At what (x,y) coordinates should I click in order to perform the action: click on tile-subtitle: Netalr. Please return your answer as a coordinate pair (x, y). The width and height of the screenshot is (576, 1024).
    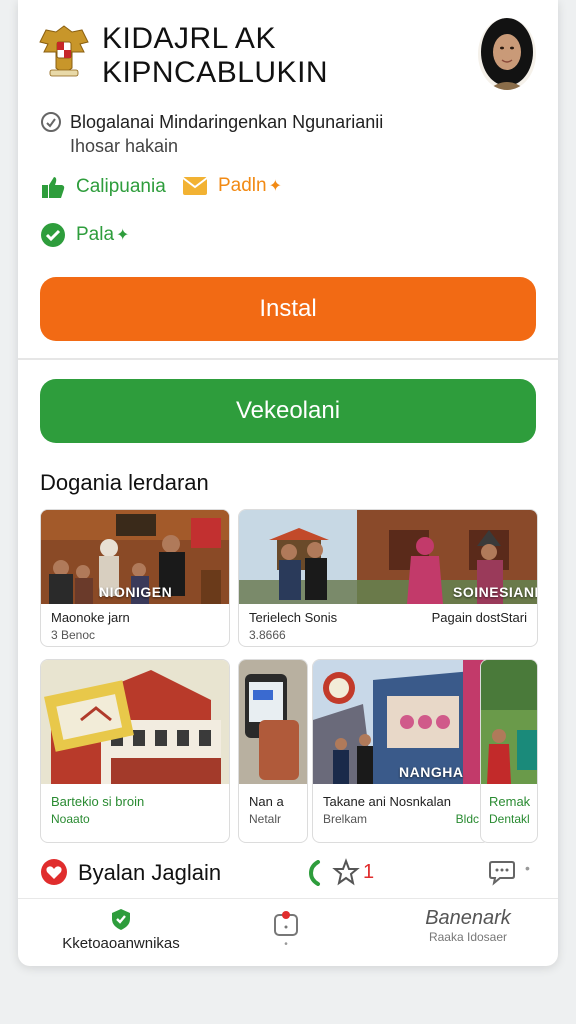
    Looking at the image, I should click on (265, 819).